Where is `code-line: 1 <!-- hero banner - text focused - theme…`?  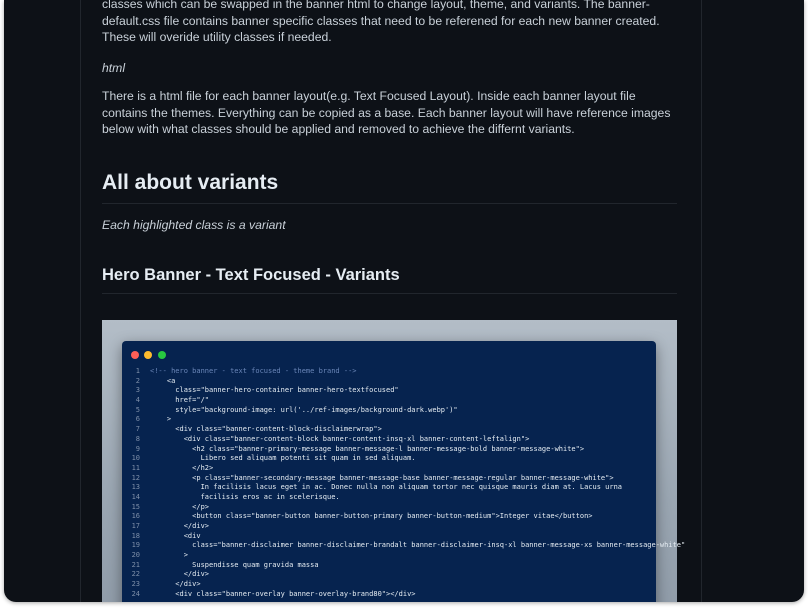
code-line: 1 <!-- hero banner - text focused - theme… is located at coordinates (389, 372).